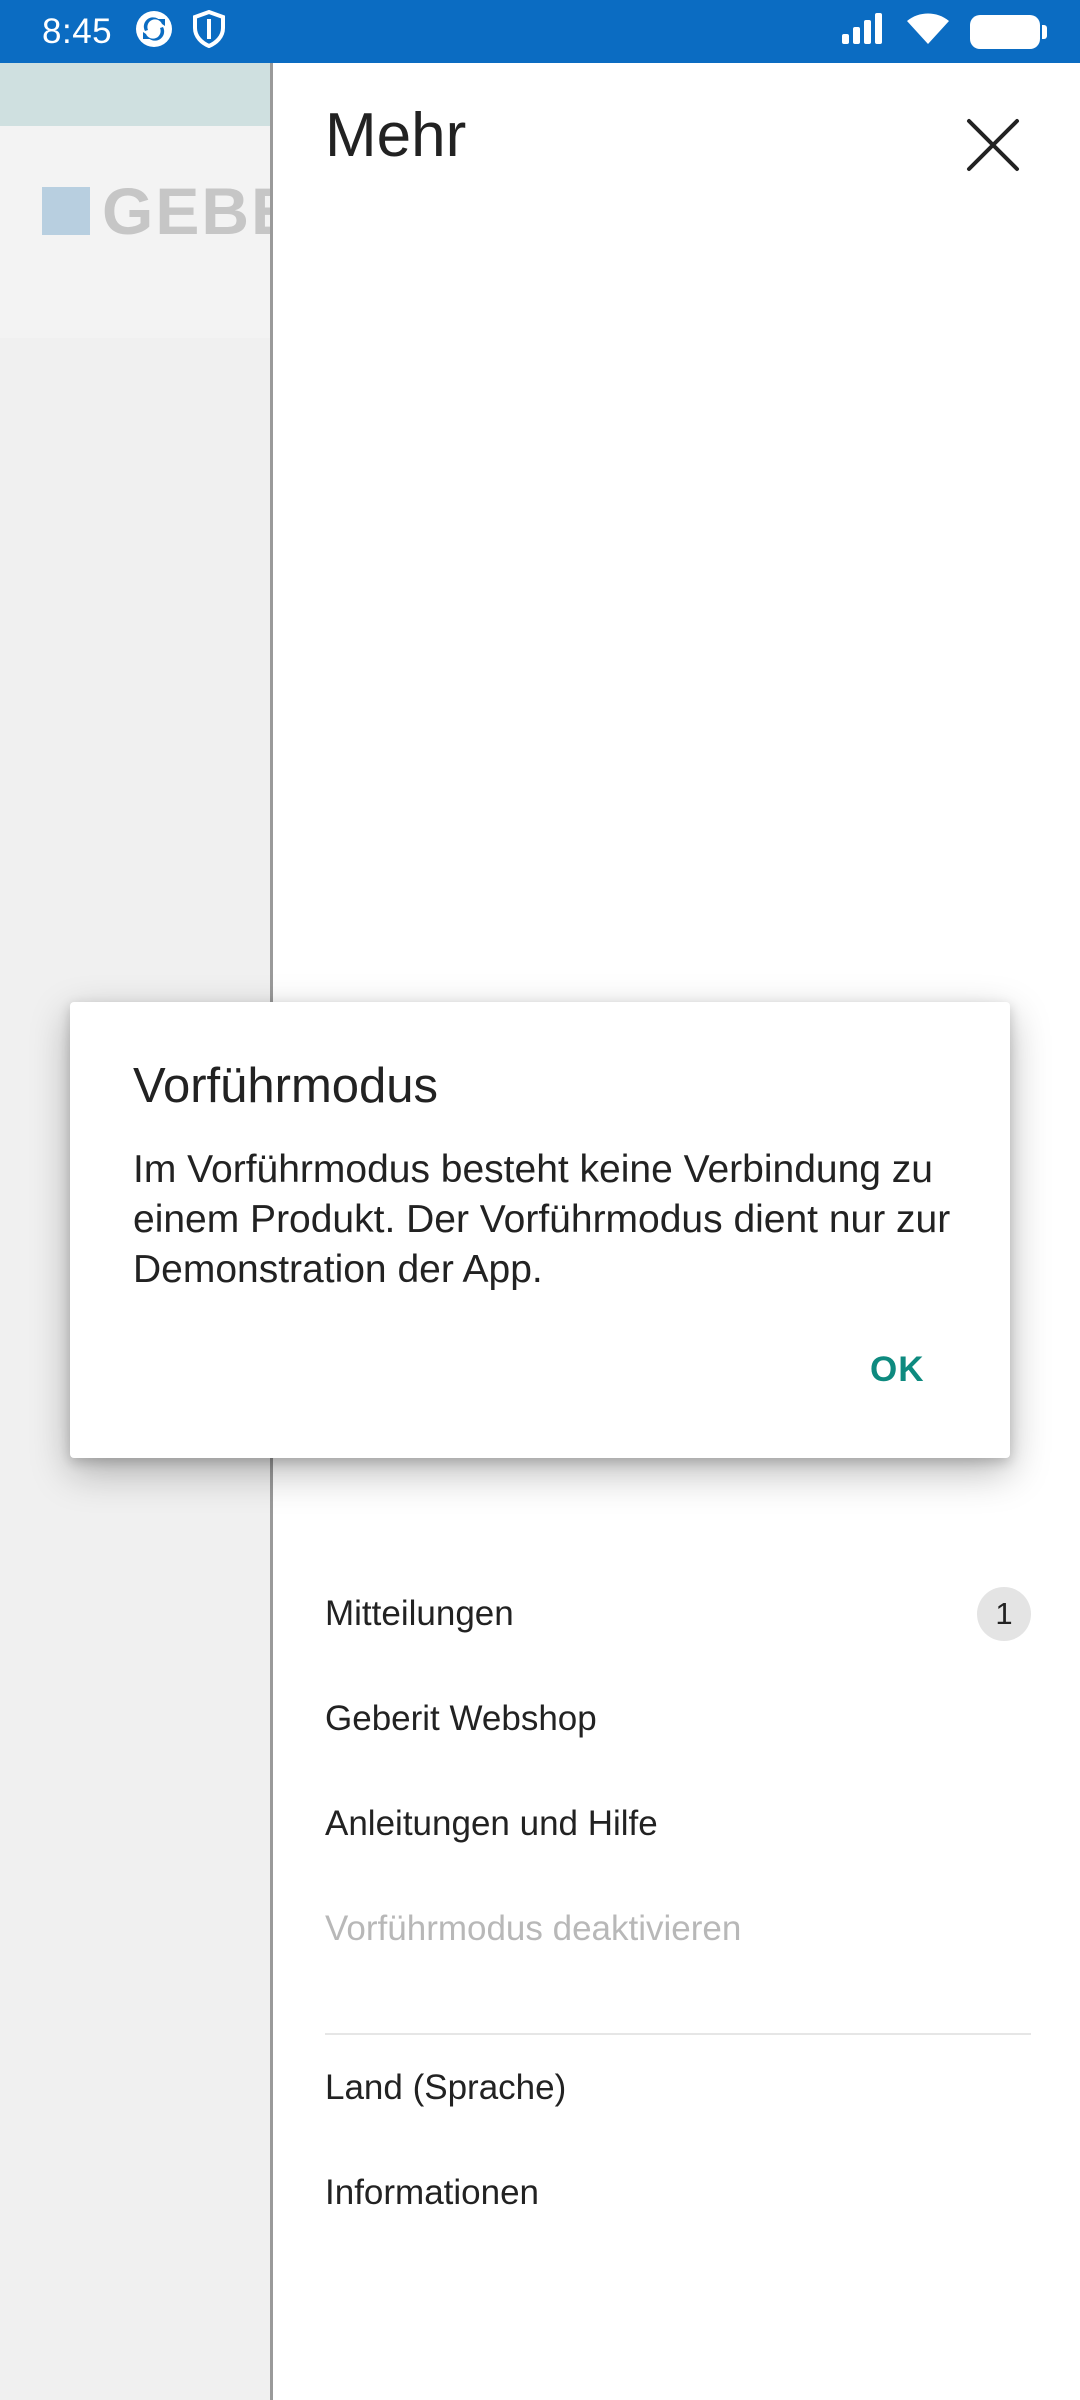 The image size is (1080, 2400). Describe the element at coordinates (1004, 1614) in the screenshot. I see `notification-badge: 1` at that location.